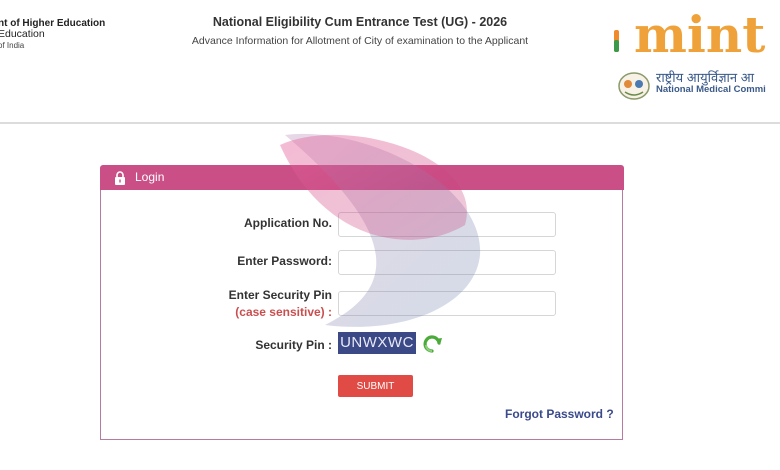 This screenshot has width=780, height=470. What do you see at coordinates (447, 262) in the screenshot?
I see `password-input` at bounding box center [447, 262].